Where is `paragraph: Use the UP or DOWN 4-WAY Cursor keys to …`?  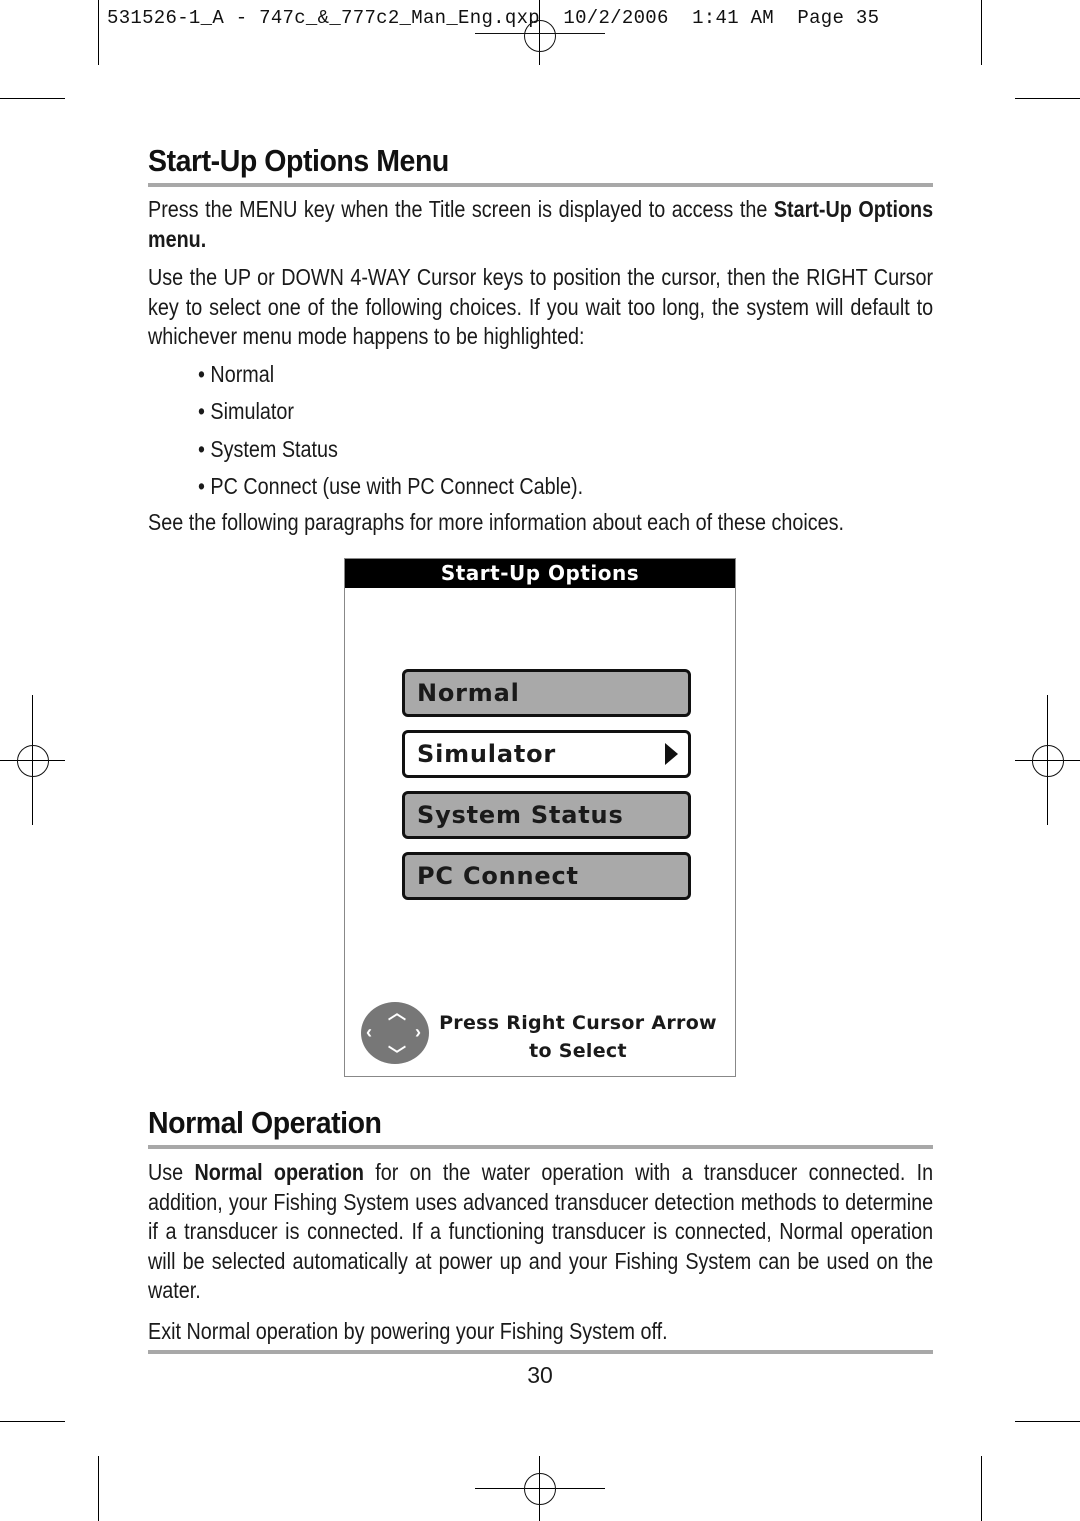
paragraph: Use the UP or DOWN 4-WAY Cursor keys to … is located at coordinates (541, 306).